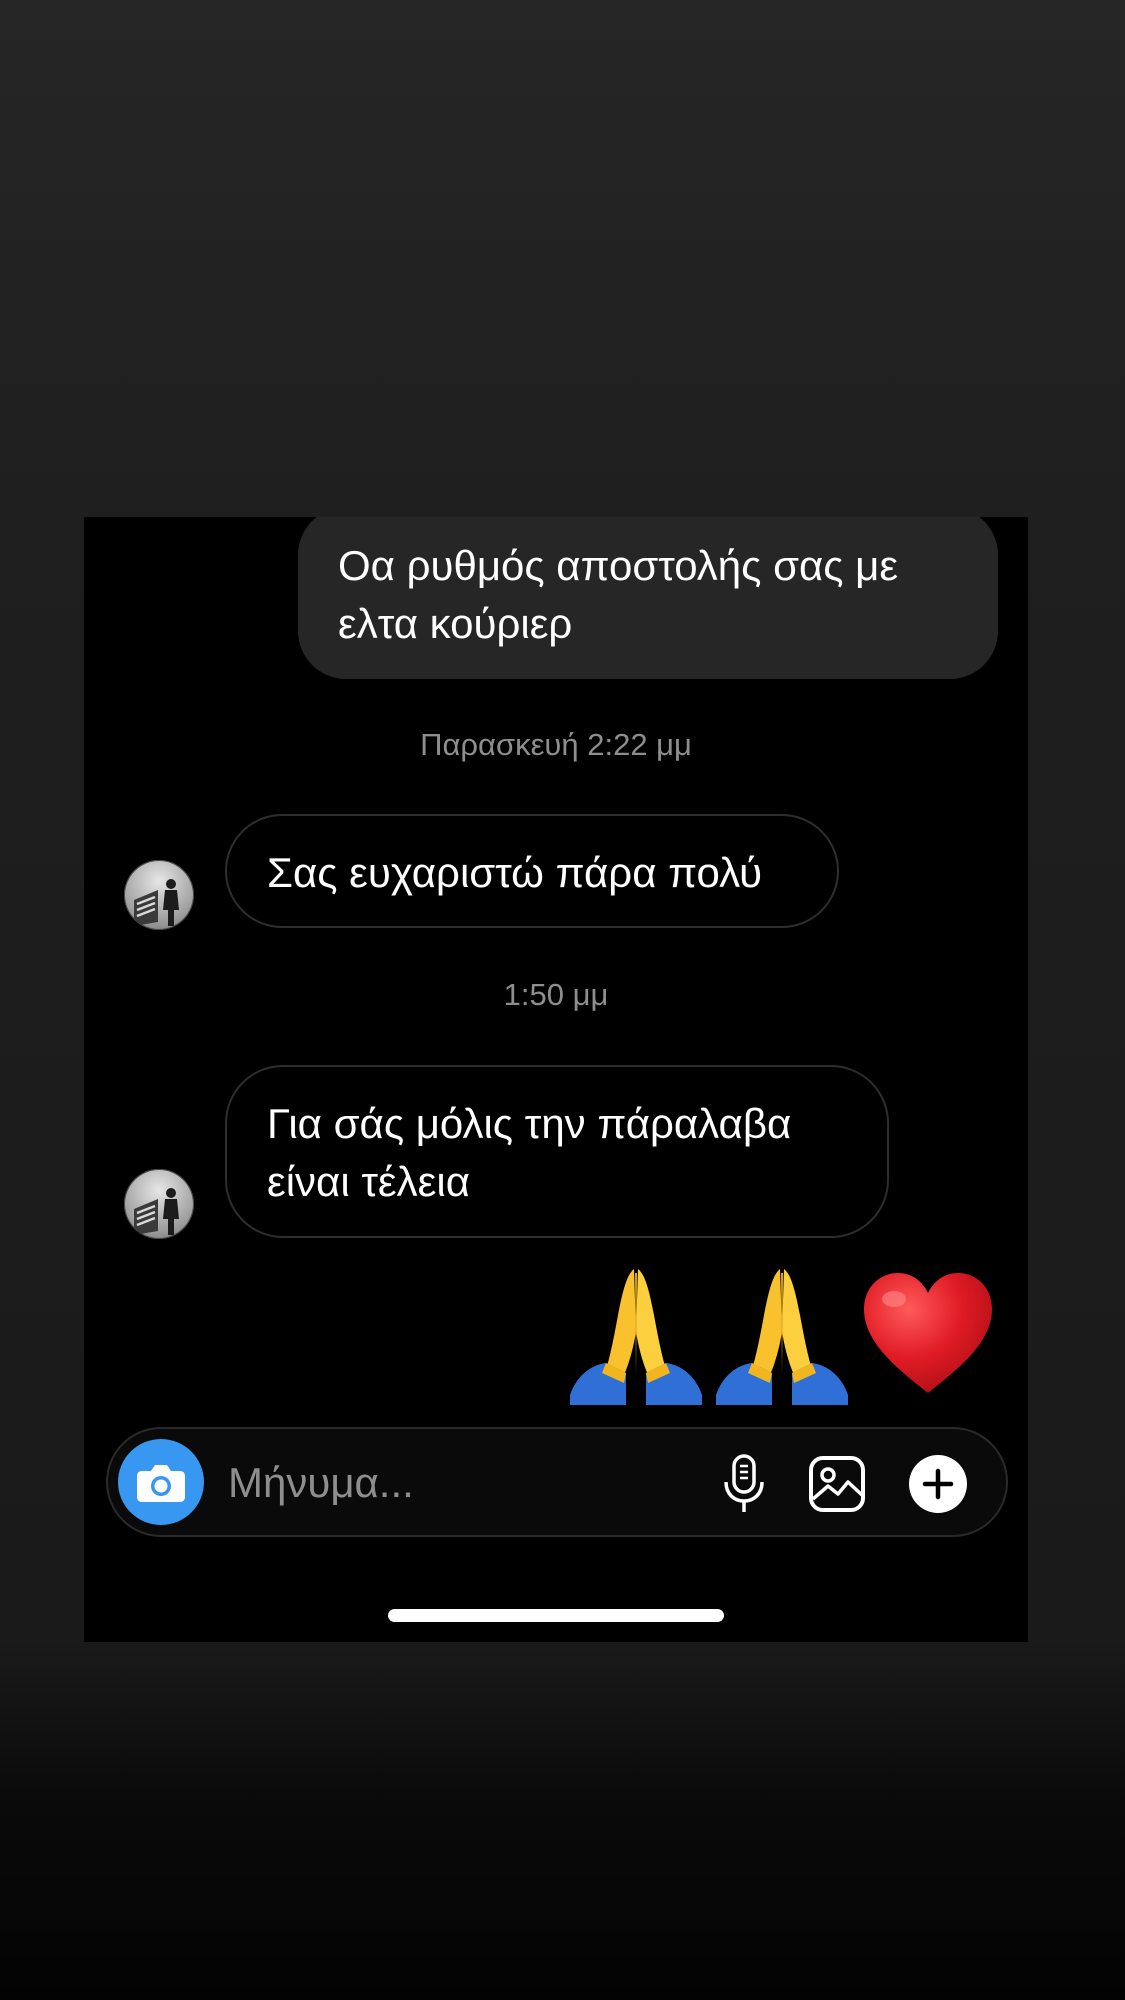 This screenshot has width=1125, height=2000. I want to click on gallery-button, so click(837, 1484).